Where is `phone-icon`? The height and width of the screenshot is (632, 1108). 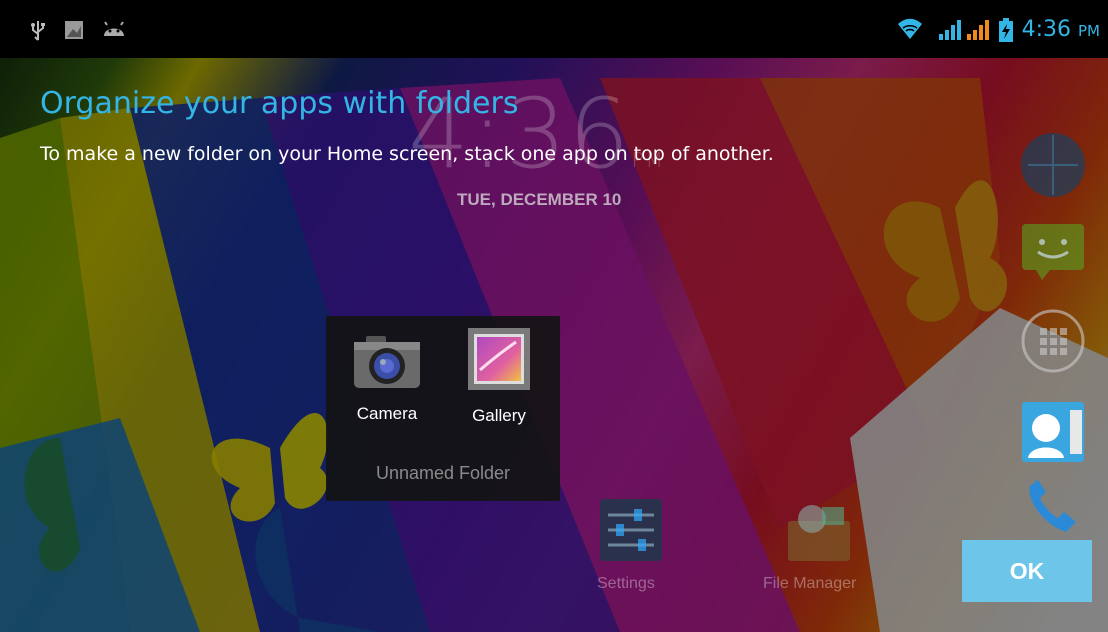
phone-icon is located at coordinates (1053, 510).